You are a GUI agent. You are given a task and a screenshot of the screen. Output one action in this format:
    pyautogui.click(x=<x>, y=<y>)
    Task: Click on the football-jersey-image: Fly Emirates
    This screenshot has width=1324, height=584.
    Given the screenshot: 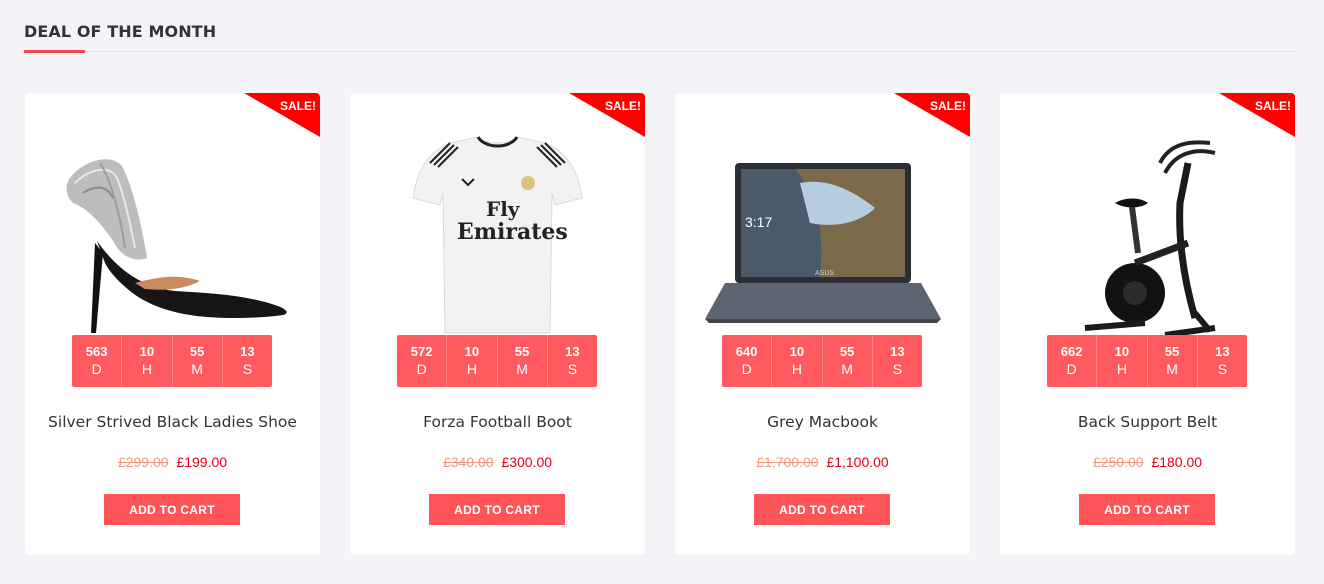 What is the action you would take?
    pyautogui.click(x=497, y=233)
    